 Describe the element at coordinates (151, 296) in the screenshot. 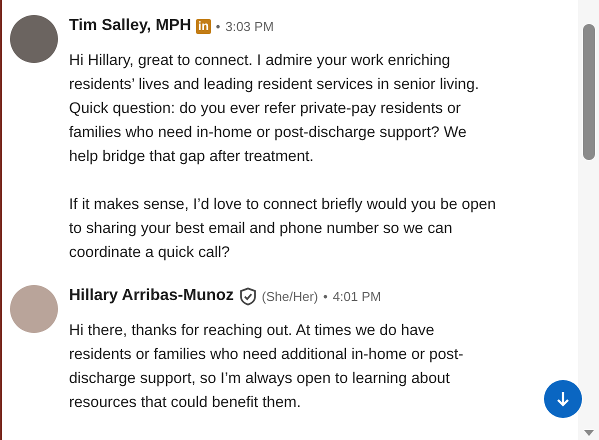

I see `sender-name: Hillary Arribas-Munoz` at that location.